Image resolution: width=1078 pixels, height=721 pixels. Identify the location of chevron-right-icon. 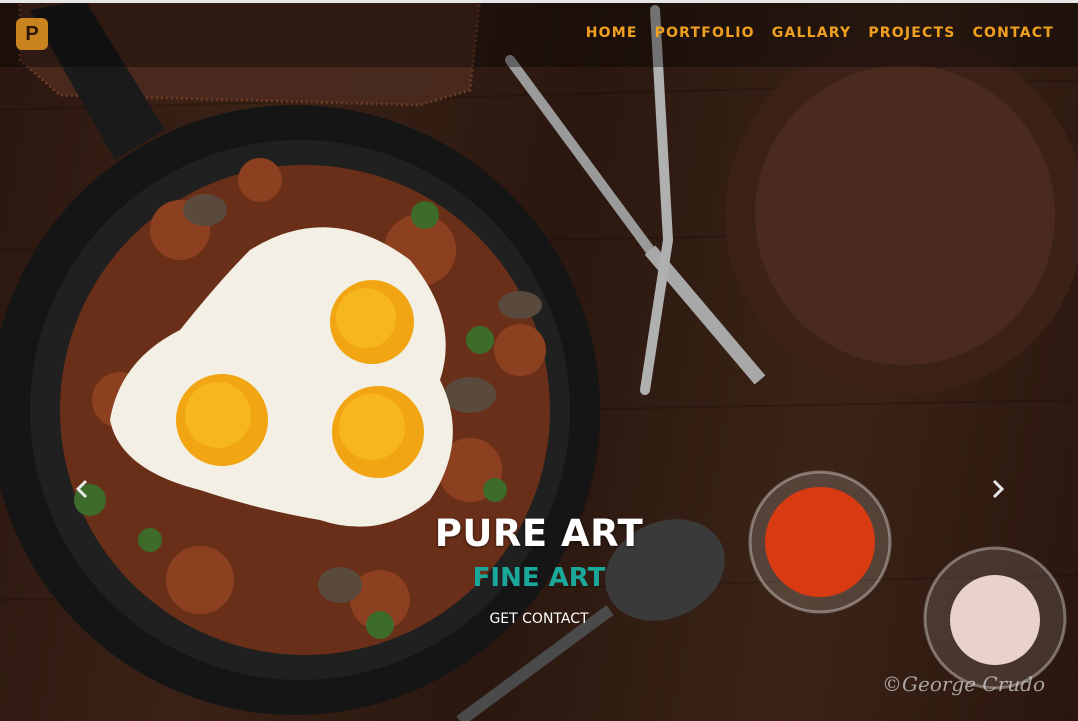
(998, 489).